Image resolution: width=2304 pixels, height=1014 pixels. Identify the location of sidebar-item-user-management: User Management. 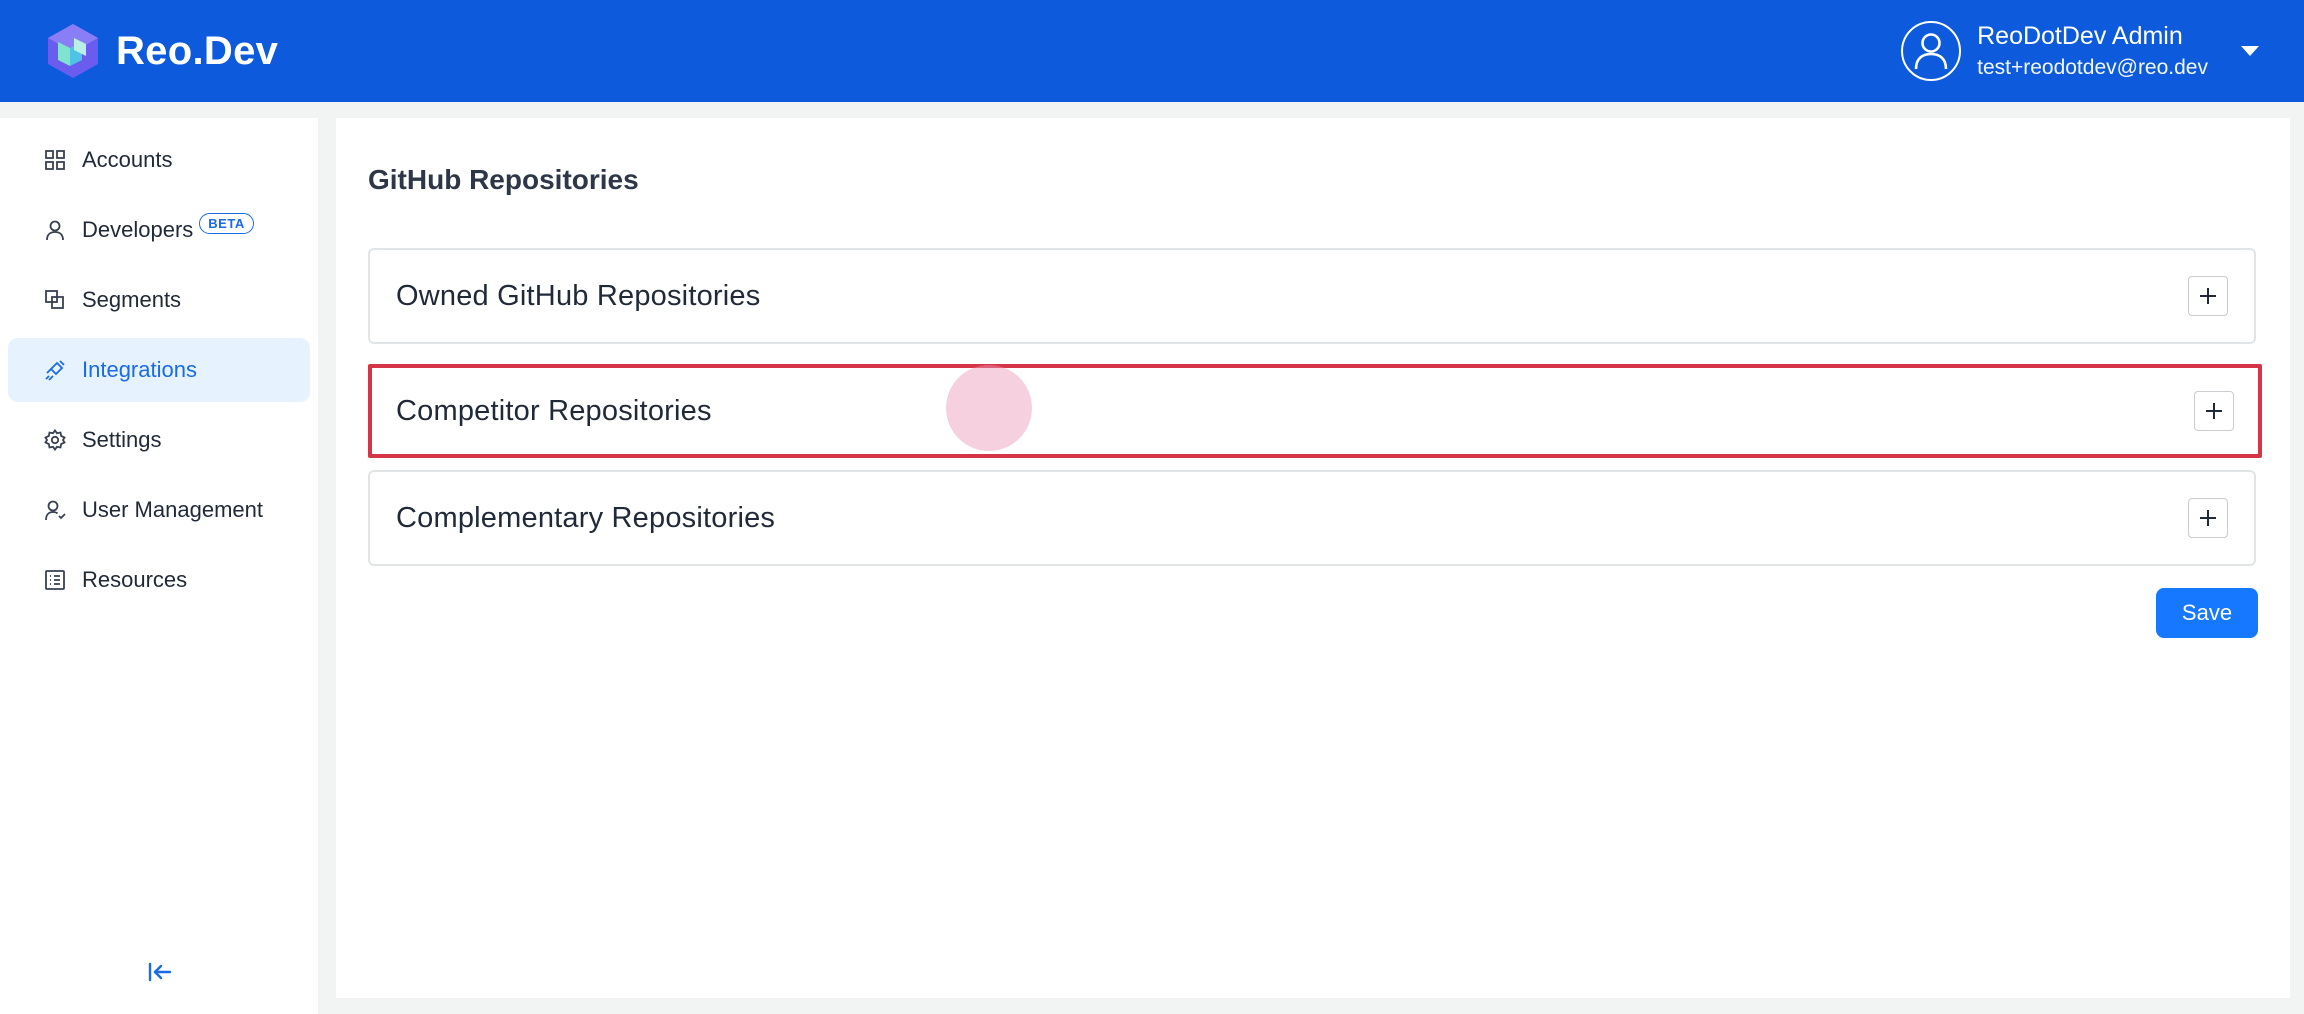
(159, 510).